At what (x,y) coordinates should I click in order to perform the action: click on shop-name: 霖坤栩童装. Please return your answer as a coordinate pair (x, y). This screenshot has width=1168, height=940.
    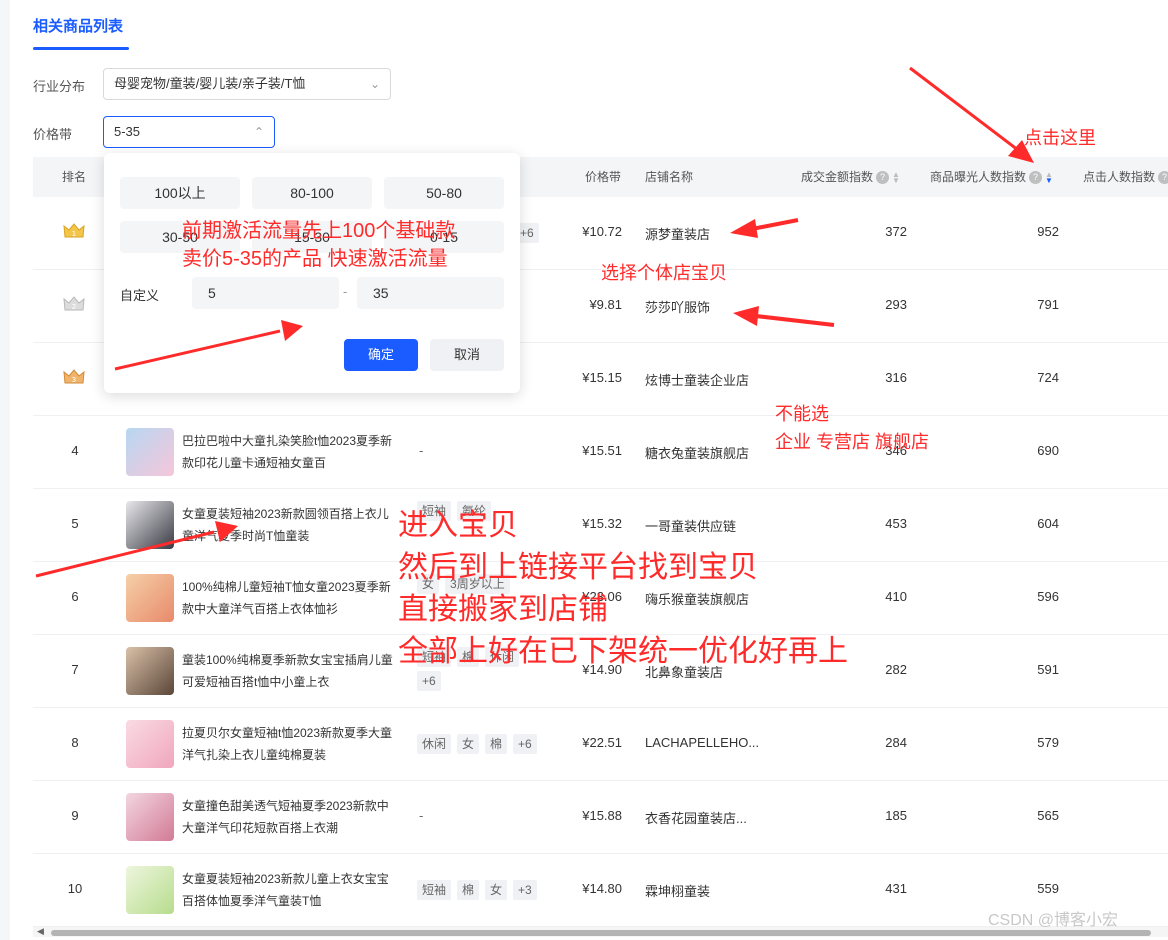
    Looking at the image, I should click on (710, 890).